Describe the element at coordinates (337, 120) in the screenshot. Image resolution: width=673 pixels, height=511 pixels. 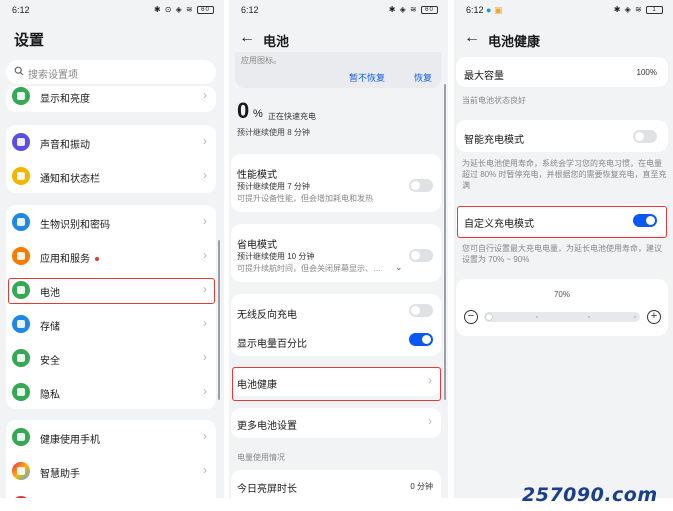
I see `battery-level-block: 0 % 正在快速充电 预计继续使用 8 分钟` at that location.